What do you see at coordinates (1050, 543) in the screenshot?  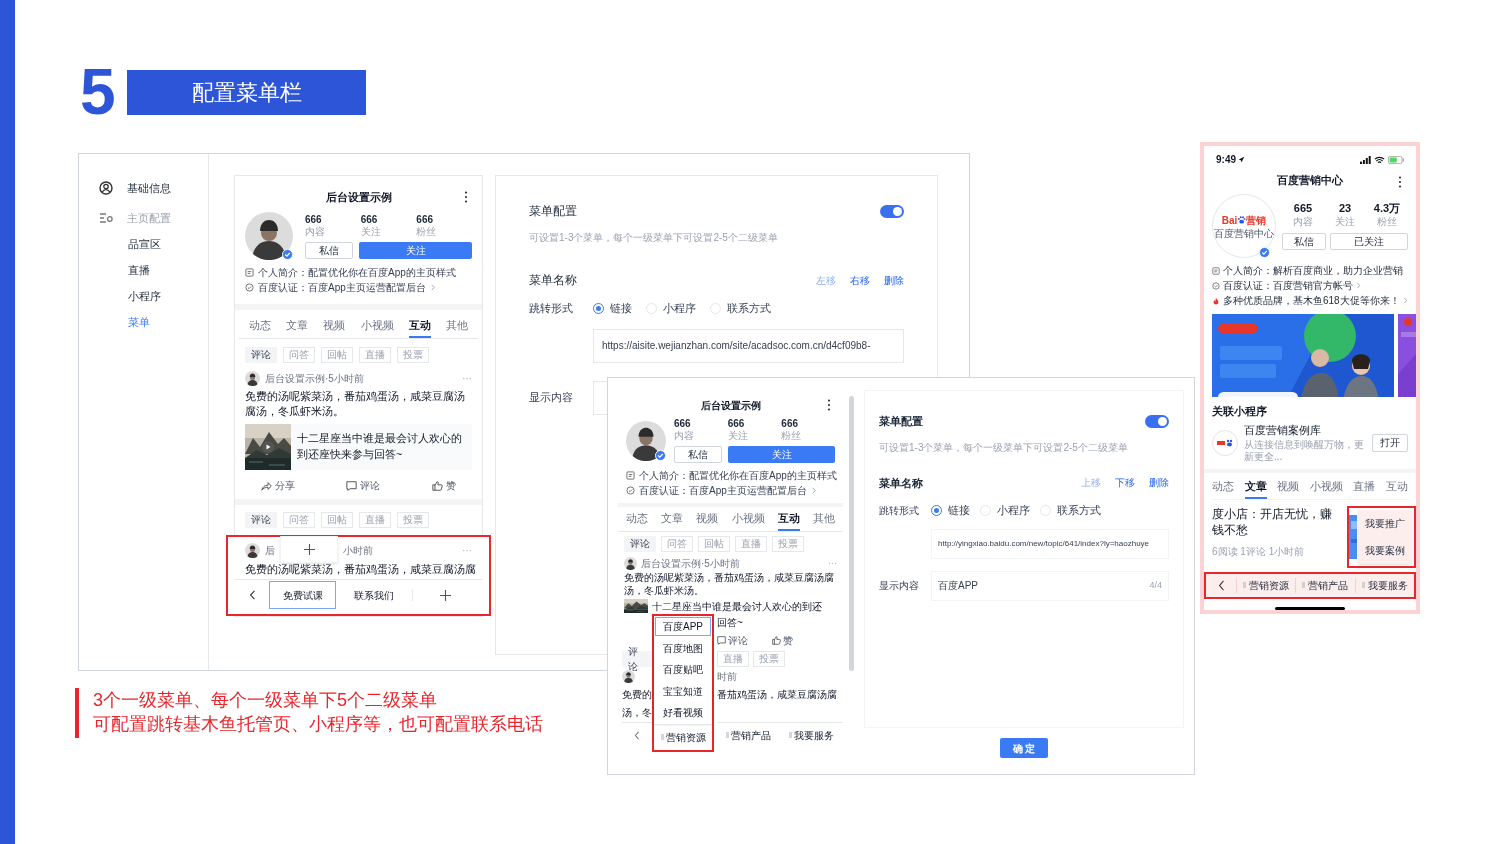 I see `url-field: http://yingxiao.baidu.com/new/topic/641/index?ly=haozhuye` at bounding box center [1050, 543].